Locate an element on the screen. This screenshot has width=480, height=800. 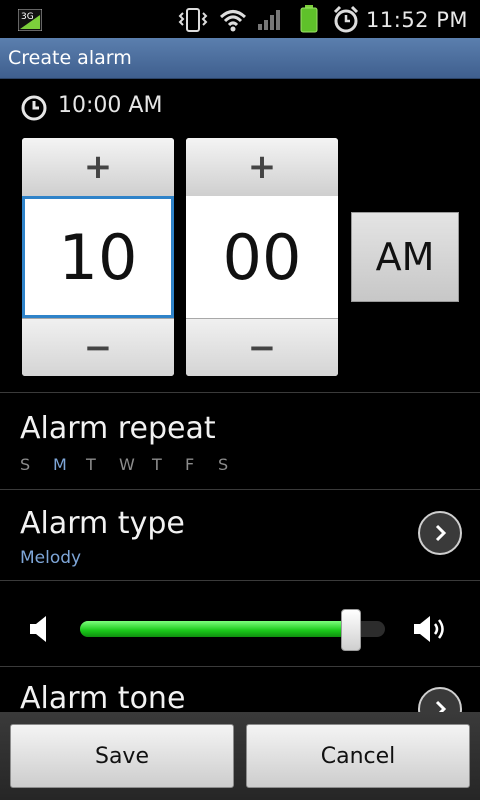
volume-slider-fill is located at coordinates (217, 629).